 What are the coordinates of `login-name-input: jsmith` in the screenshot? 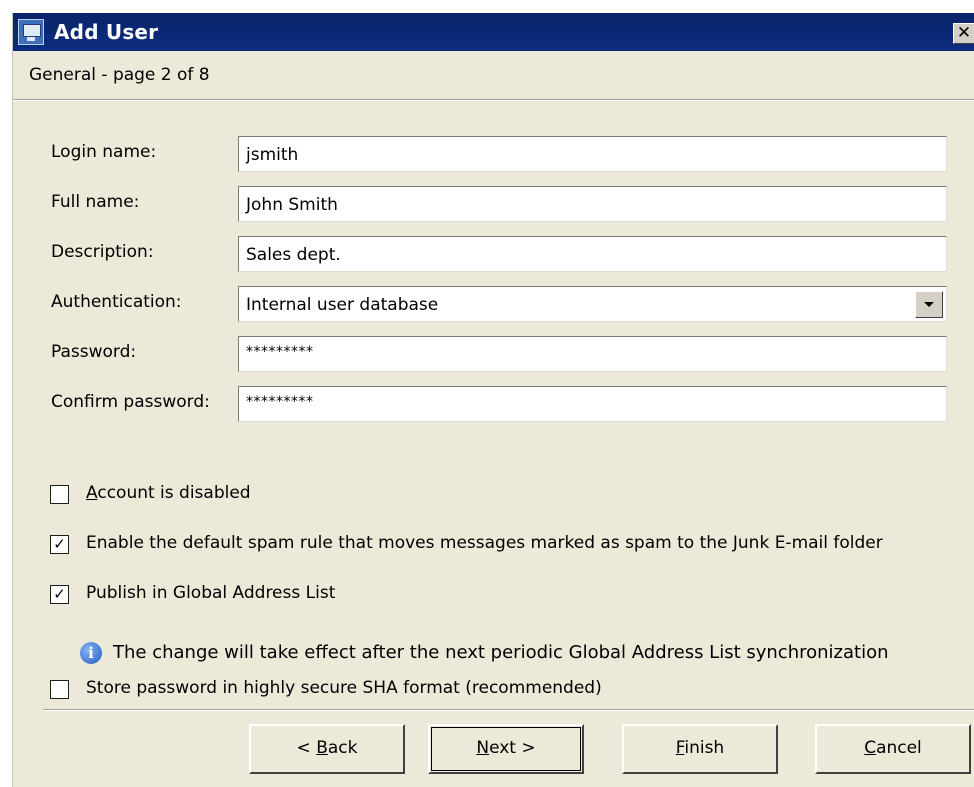 It's located at (592, 154).